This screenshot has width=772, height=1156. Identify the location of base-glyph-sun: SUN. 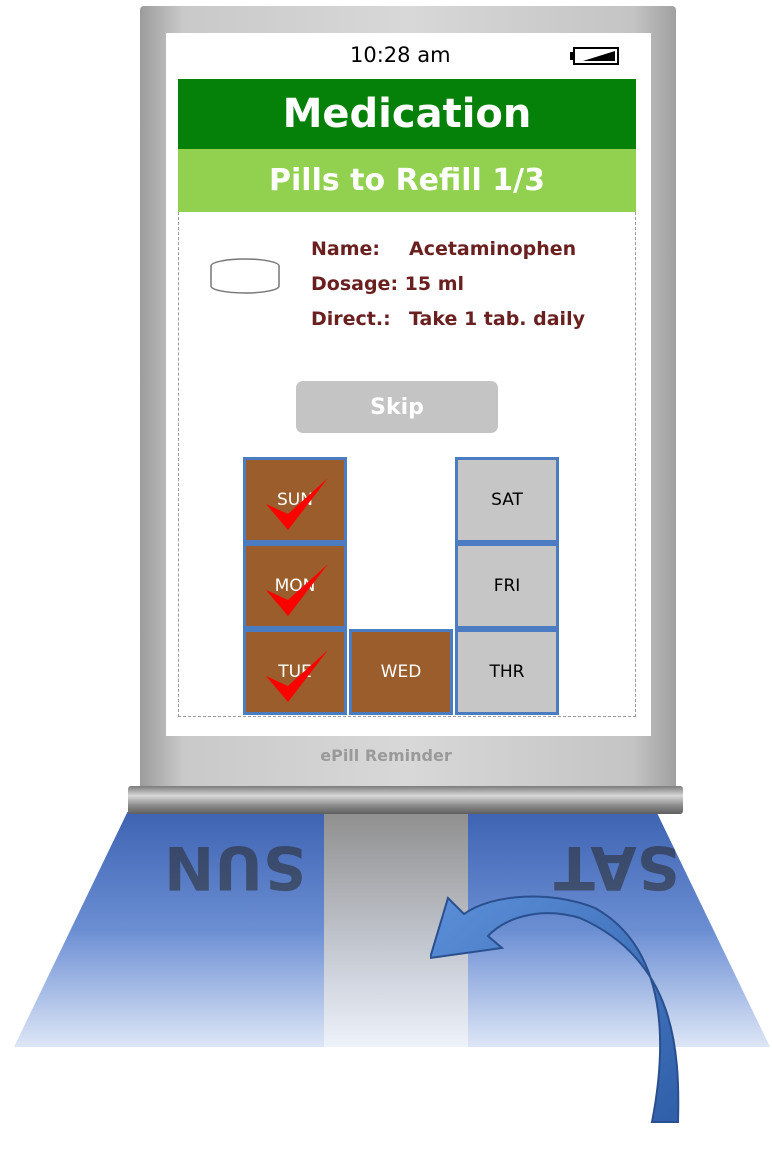
(235, 867).